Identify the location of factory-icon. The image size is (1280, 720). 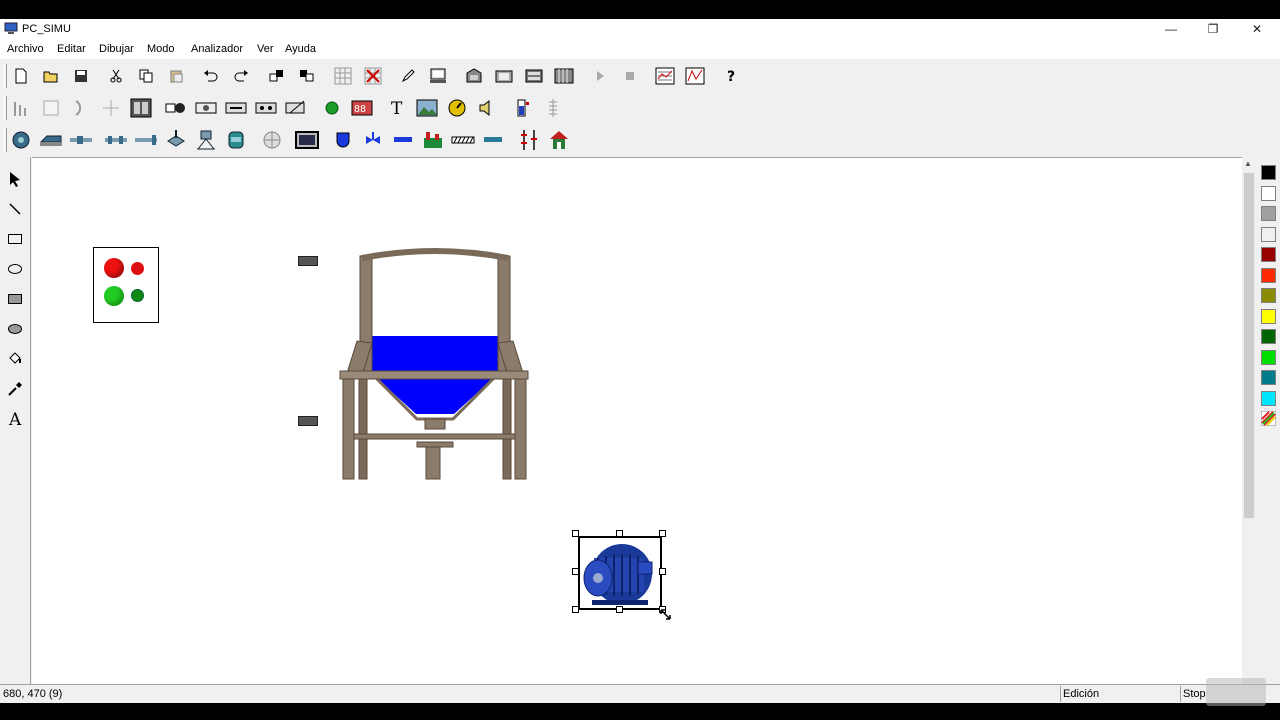
(433, 140).